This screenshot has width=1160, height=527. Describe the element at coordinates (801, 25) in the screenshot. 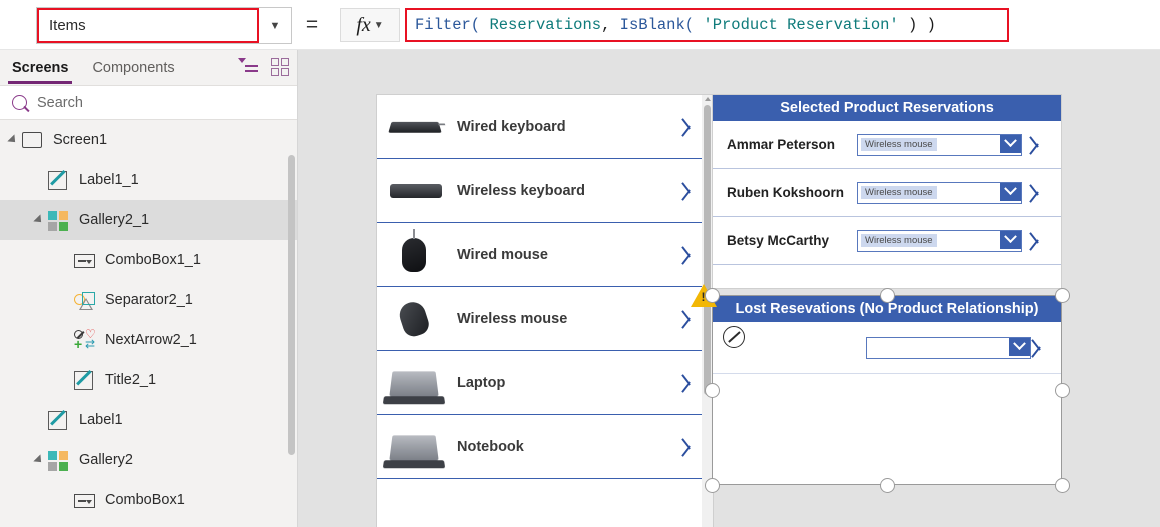

I see `formula-token: 'Product Reservation'` at that location.